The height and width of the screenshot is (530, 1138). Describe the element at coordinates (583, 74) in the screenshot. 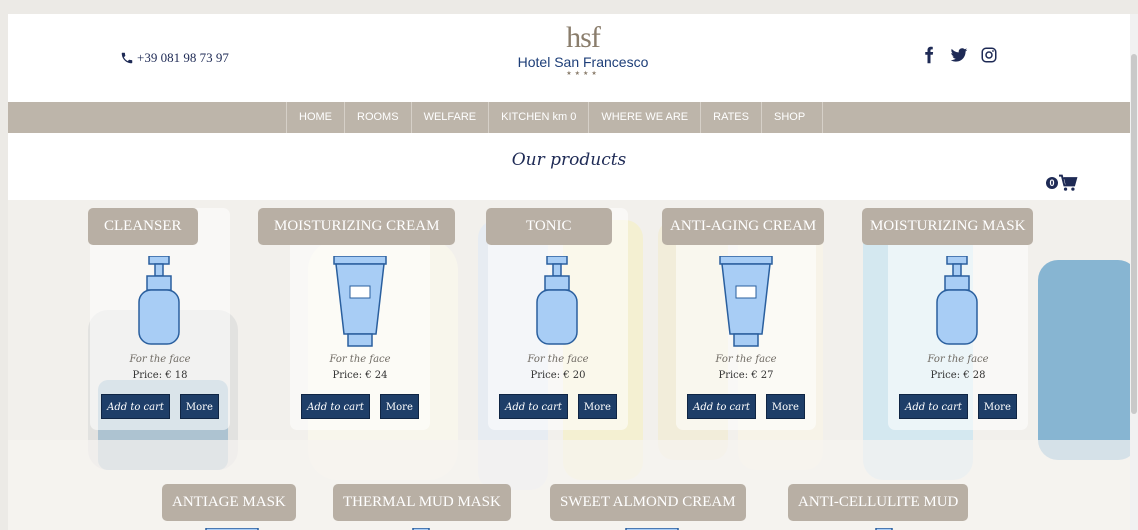

I see `logo-stars: ★★★★` at that location.